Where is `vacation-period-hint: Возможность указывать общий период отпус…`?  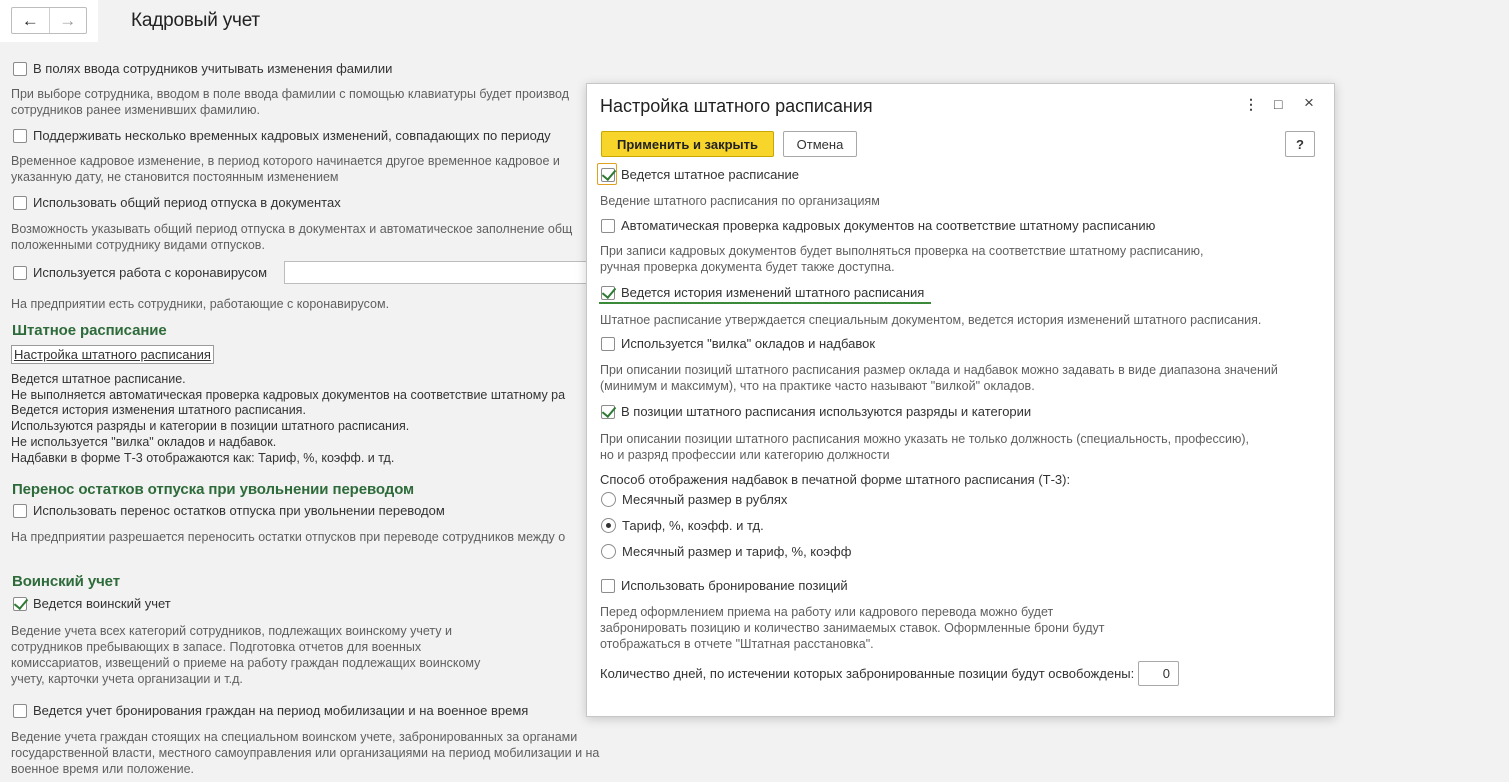
vacation-period-hint: Возможность указывать общий период отпус… is located at coordinates (292, 237).